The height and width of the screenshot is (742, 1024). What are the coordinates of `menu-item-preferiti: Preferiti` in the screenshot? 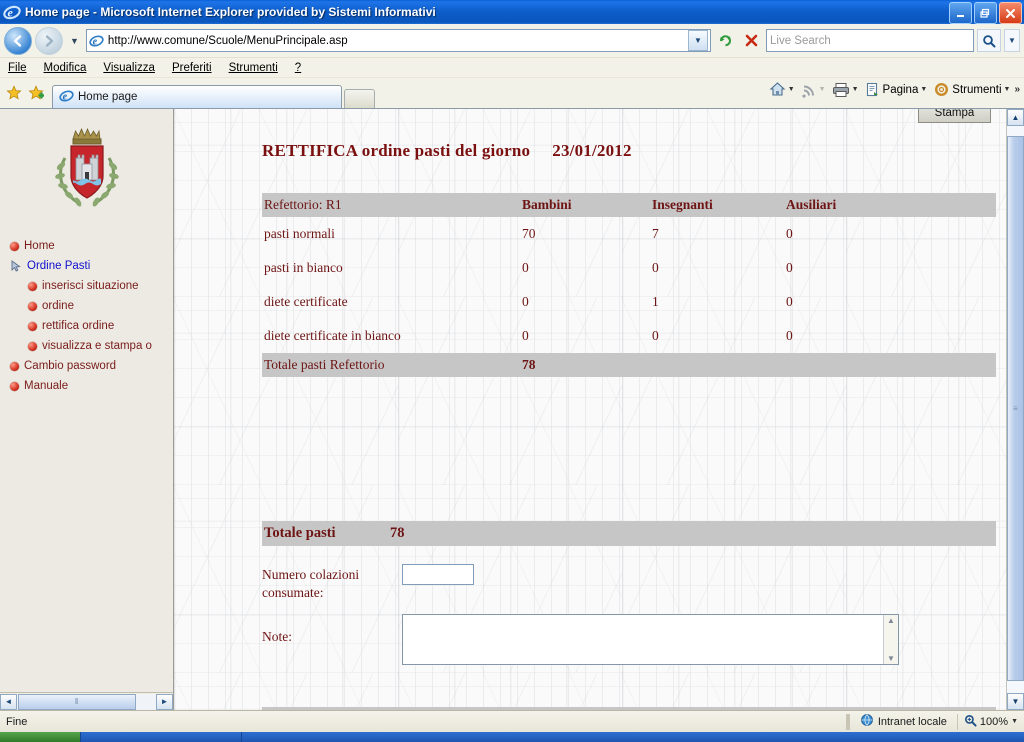 It's located at (192, 68).